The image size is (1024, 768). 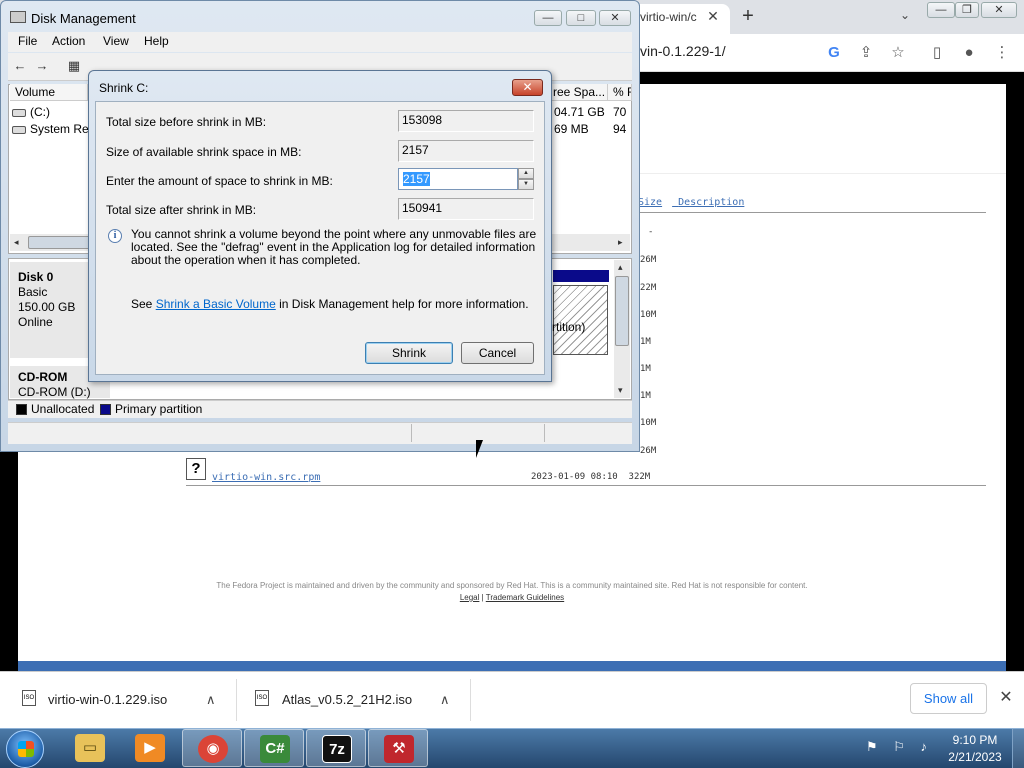 I want to click on menu-action: Action, so click(x=68, y=41).